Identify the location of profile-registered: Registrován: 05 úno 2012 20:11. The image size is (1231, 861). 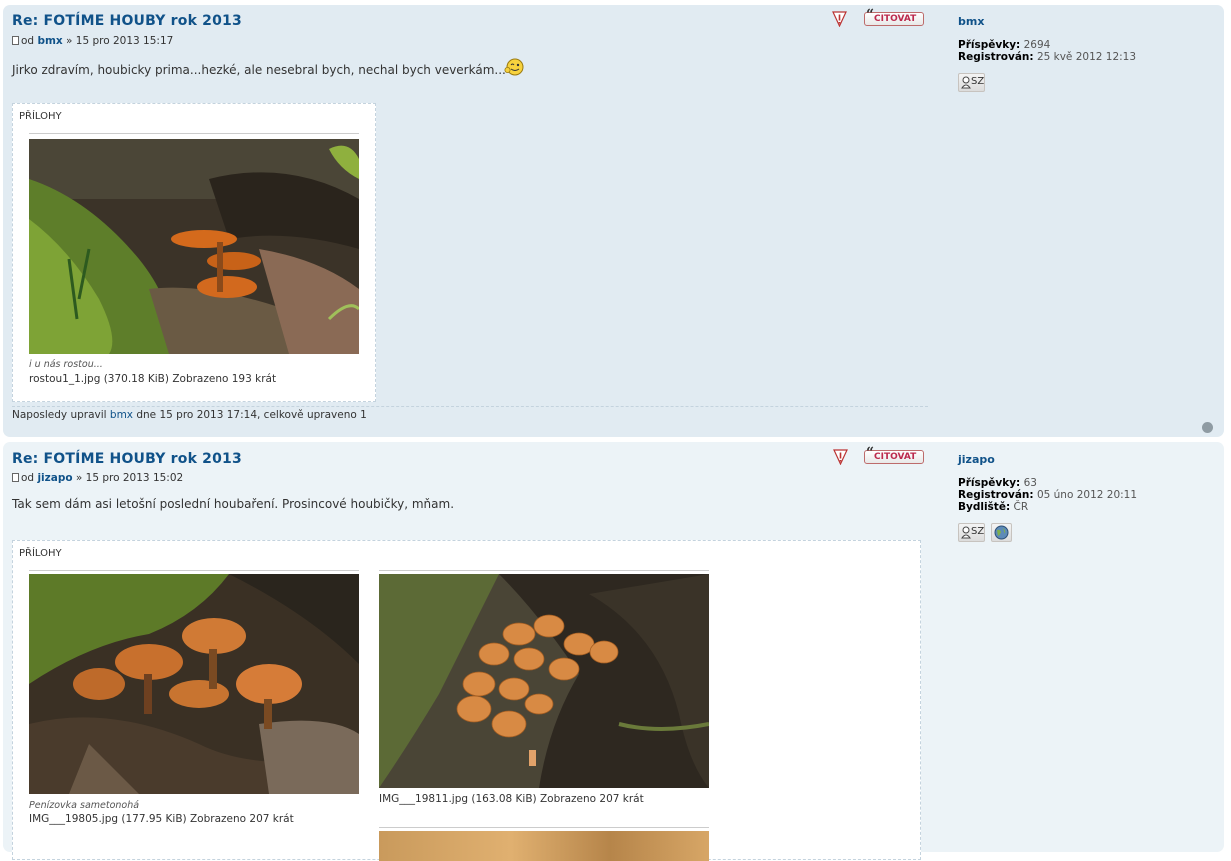
(1048, 495).